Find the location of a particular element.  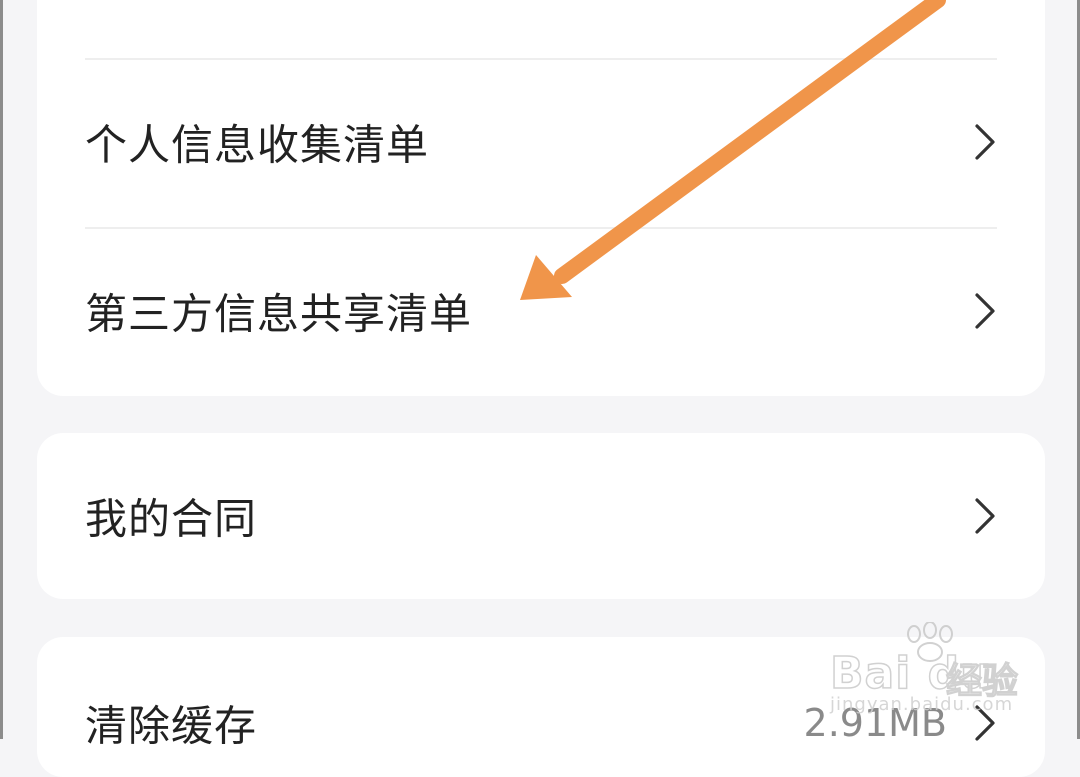

baidu-jingyan-watermark: Bai du 经验 jingyan.baidu.com is located at coordinates (928, 670).